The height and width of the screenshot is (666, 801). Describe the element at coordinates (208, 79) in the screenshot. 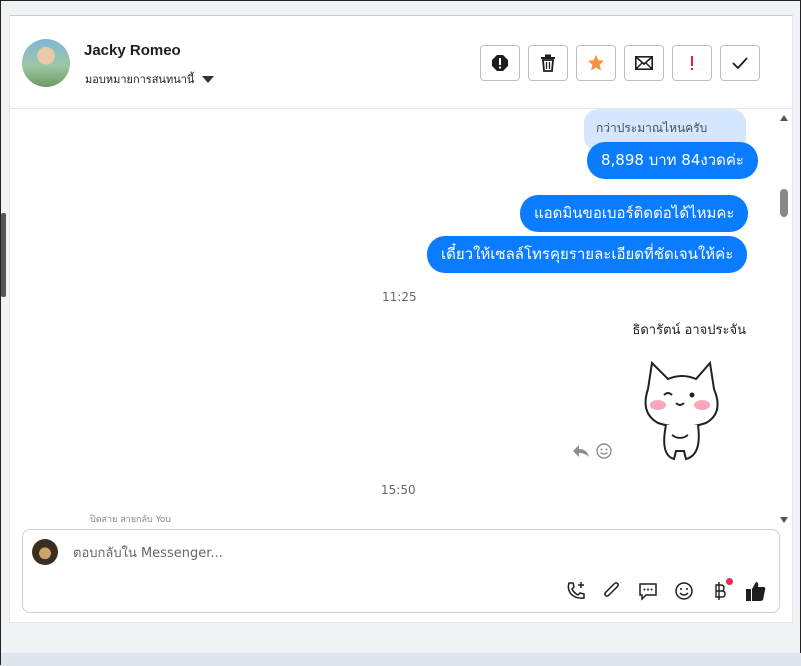

I see `chevron-down-icon` at that location.